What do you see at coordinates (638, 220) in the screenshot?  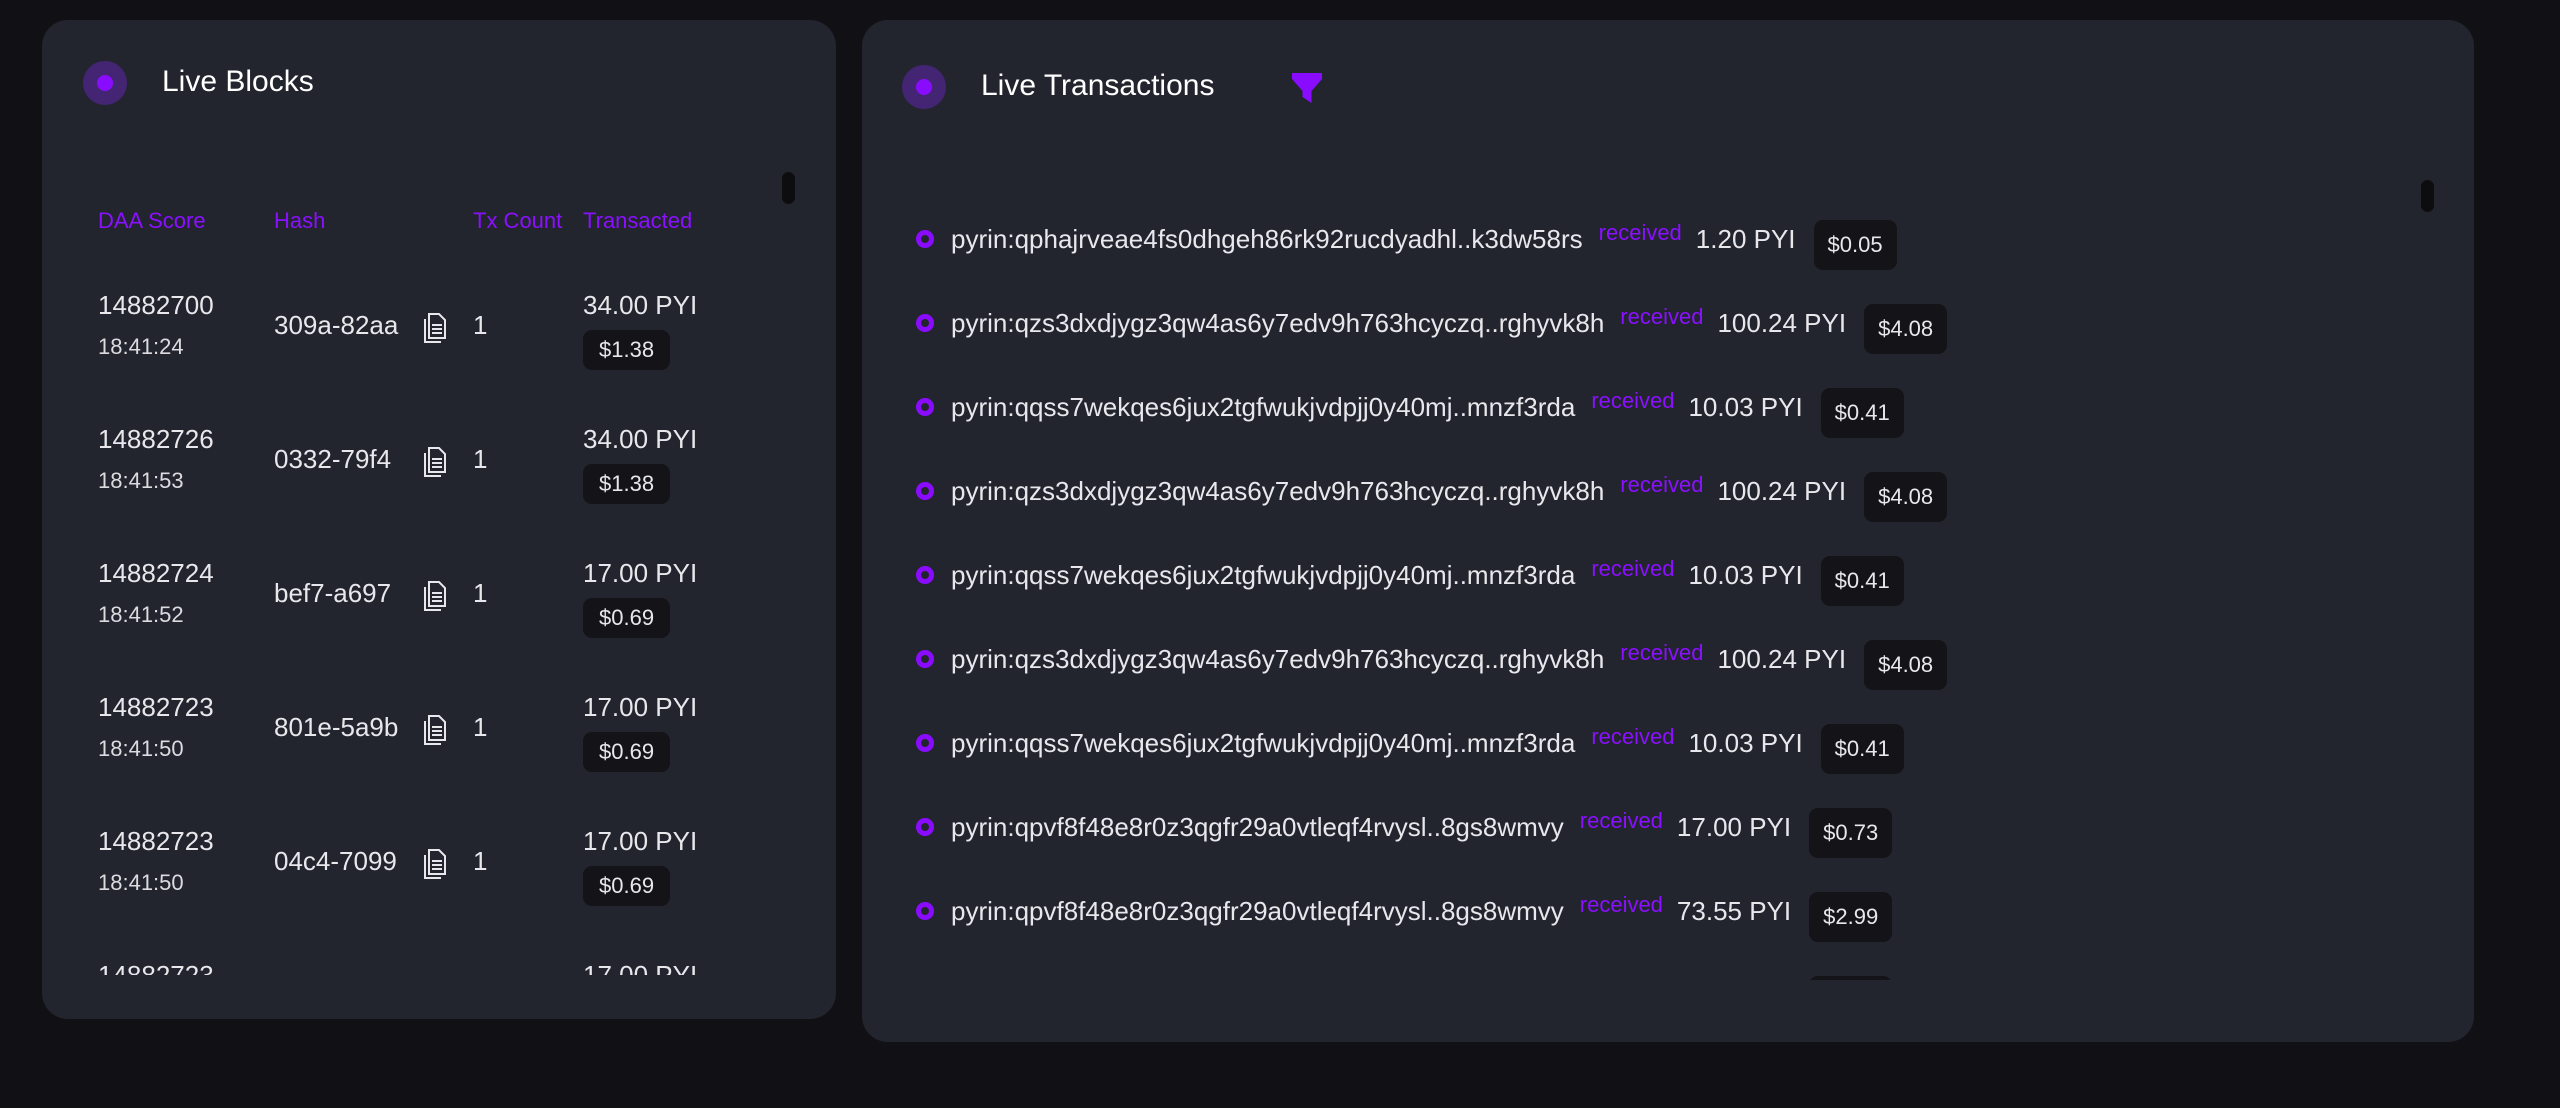 I see `column-transacted: Transacted` at bounding box center [638, 220].